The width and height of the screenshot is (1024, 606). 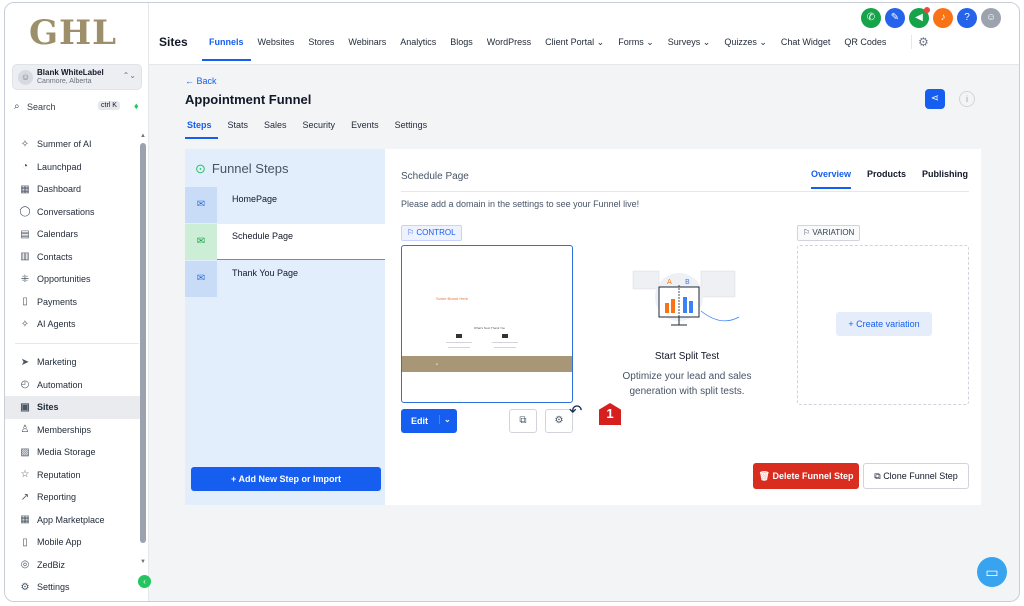 I want to click on sidebar-item-memberships: ♙ Memberships, so click(x=75, y=430).